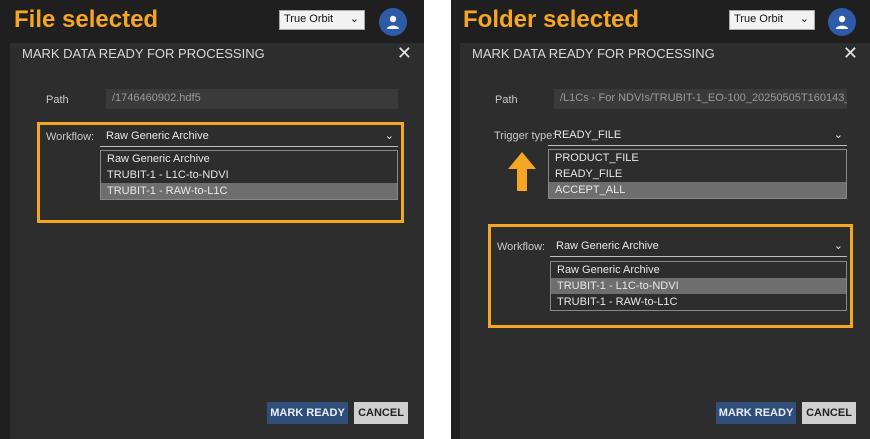 The image size is (870, 439). I want to click on path-field: /1746460902.hdf5, so click(252, 99).